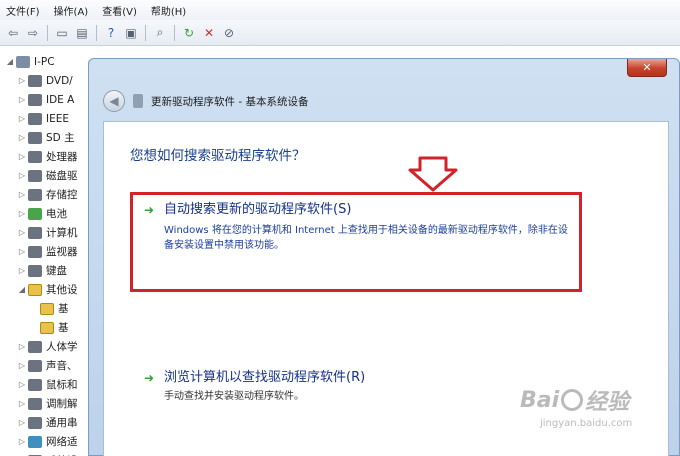  What do you see at coordinates (62, 423) in the screenshot?
I see `tree-item-label: 通用串` at bounding box center [62, 423].